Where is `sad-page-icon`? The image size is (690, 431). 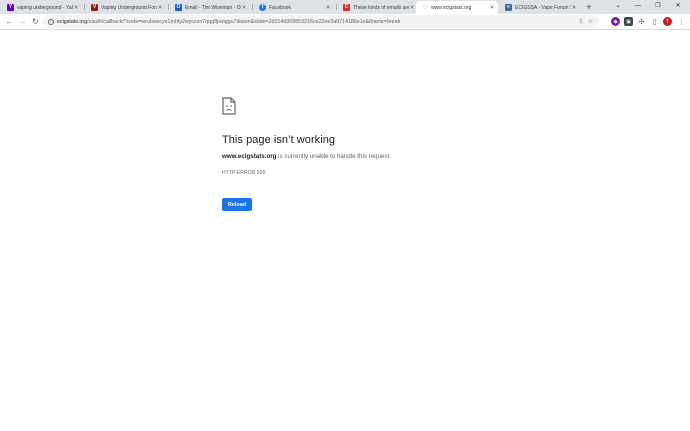
sad-page-icon is located at coordinates (229, 106).